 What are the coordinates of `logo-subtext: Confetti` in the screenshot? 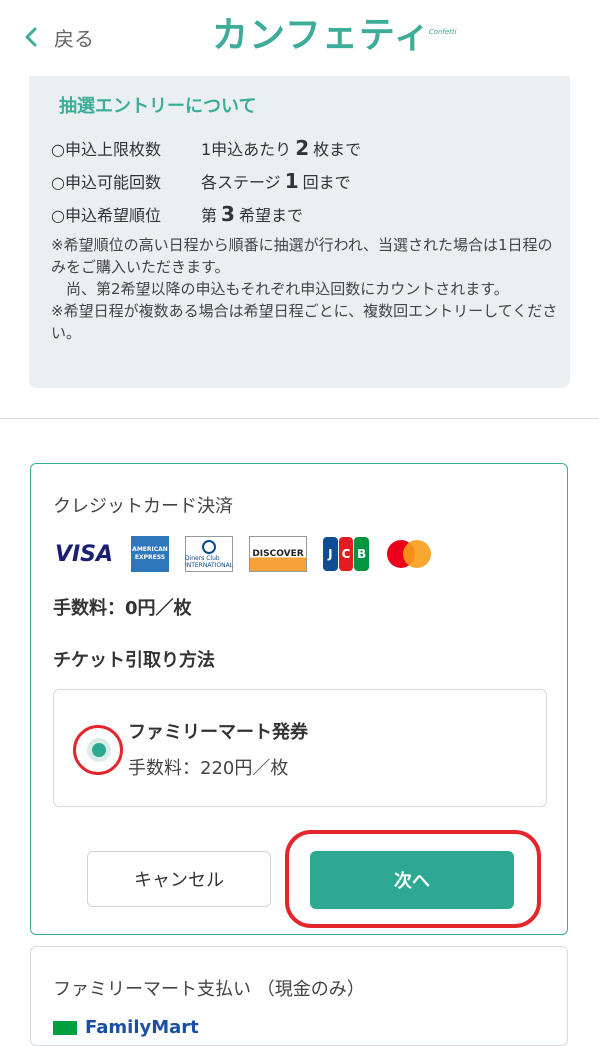 It's located at (442, 32).